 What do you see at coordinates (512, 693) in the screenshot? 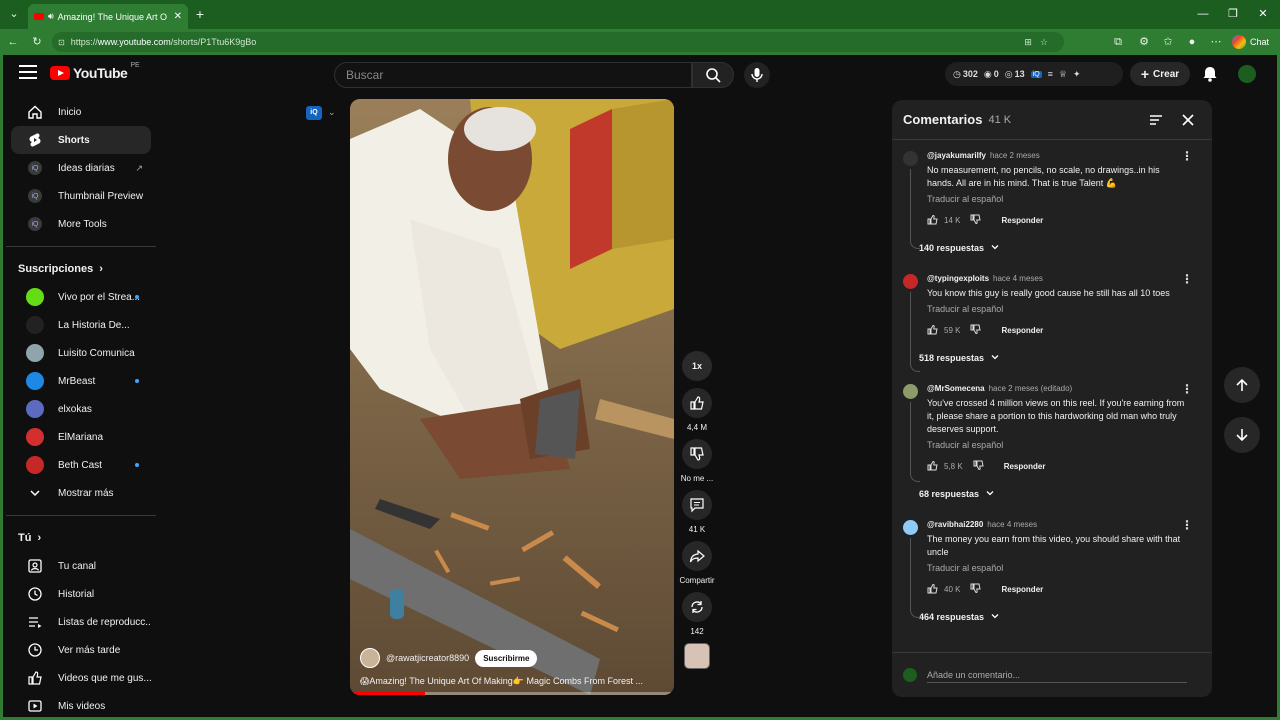
I see `progress-bar` at bounding box center [512, 693].